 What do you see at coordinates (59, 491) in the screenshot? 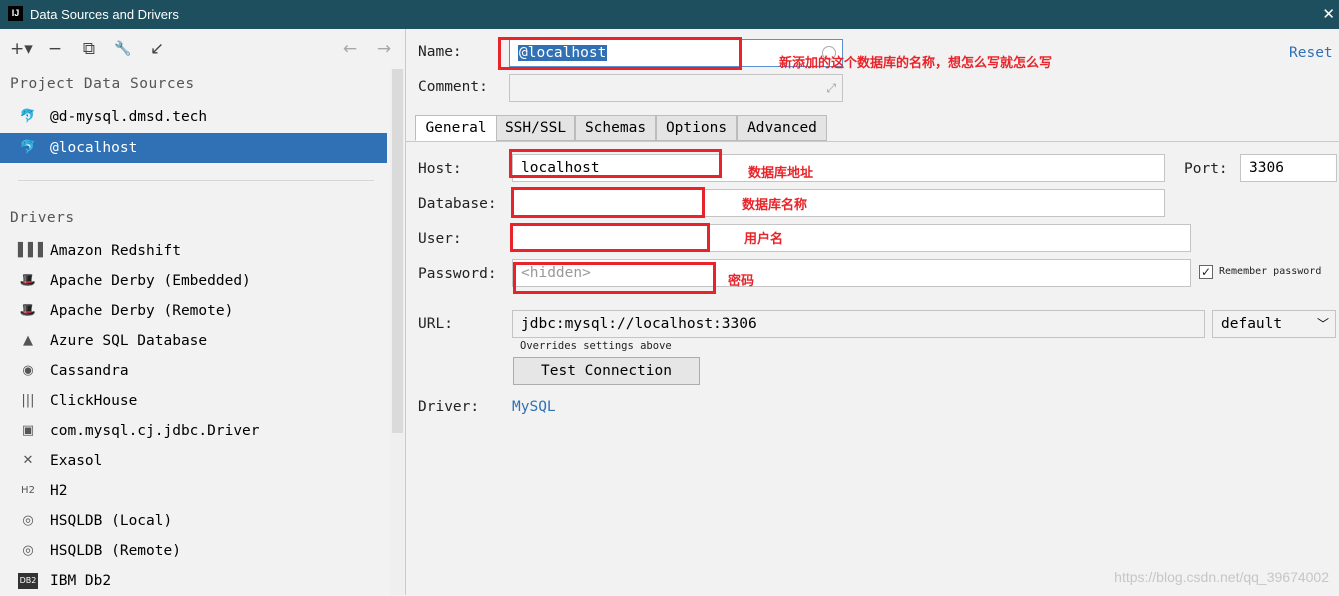
I see `driver-label: H2` at bounding box center [59, 491].